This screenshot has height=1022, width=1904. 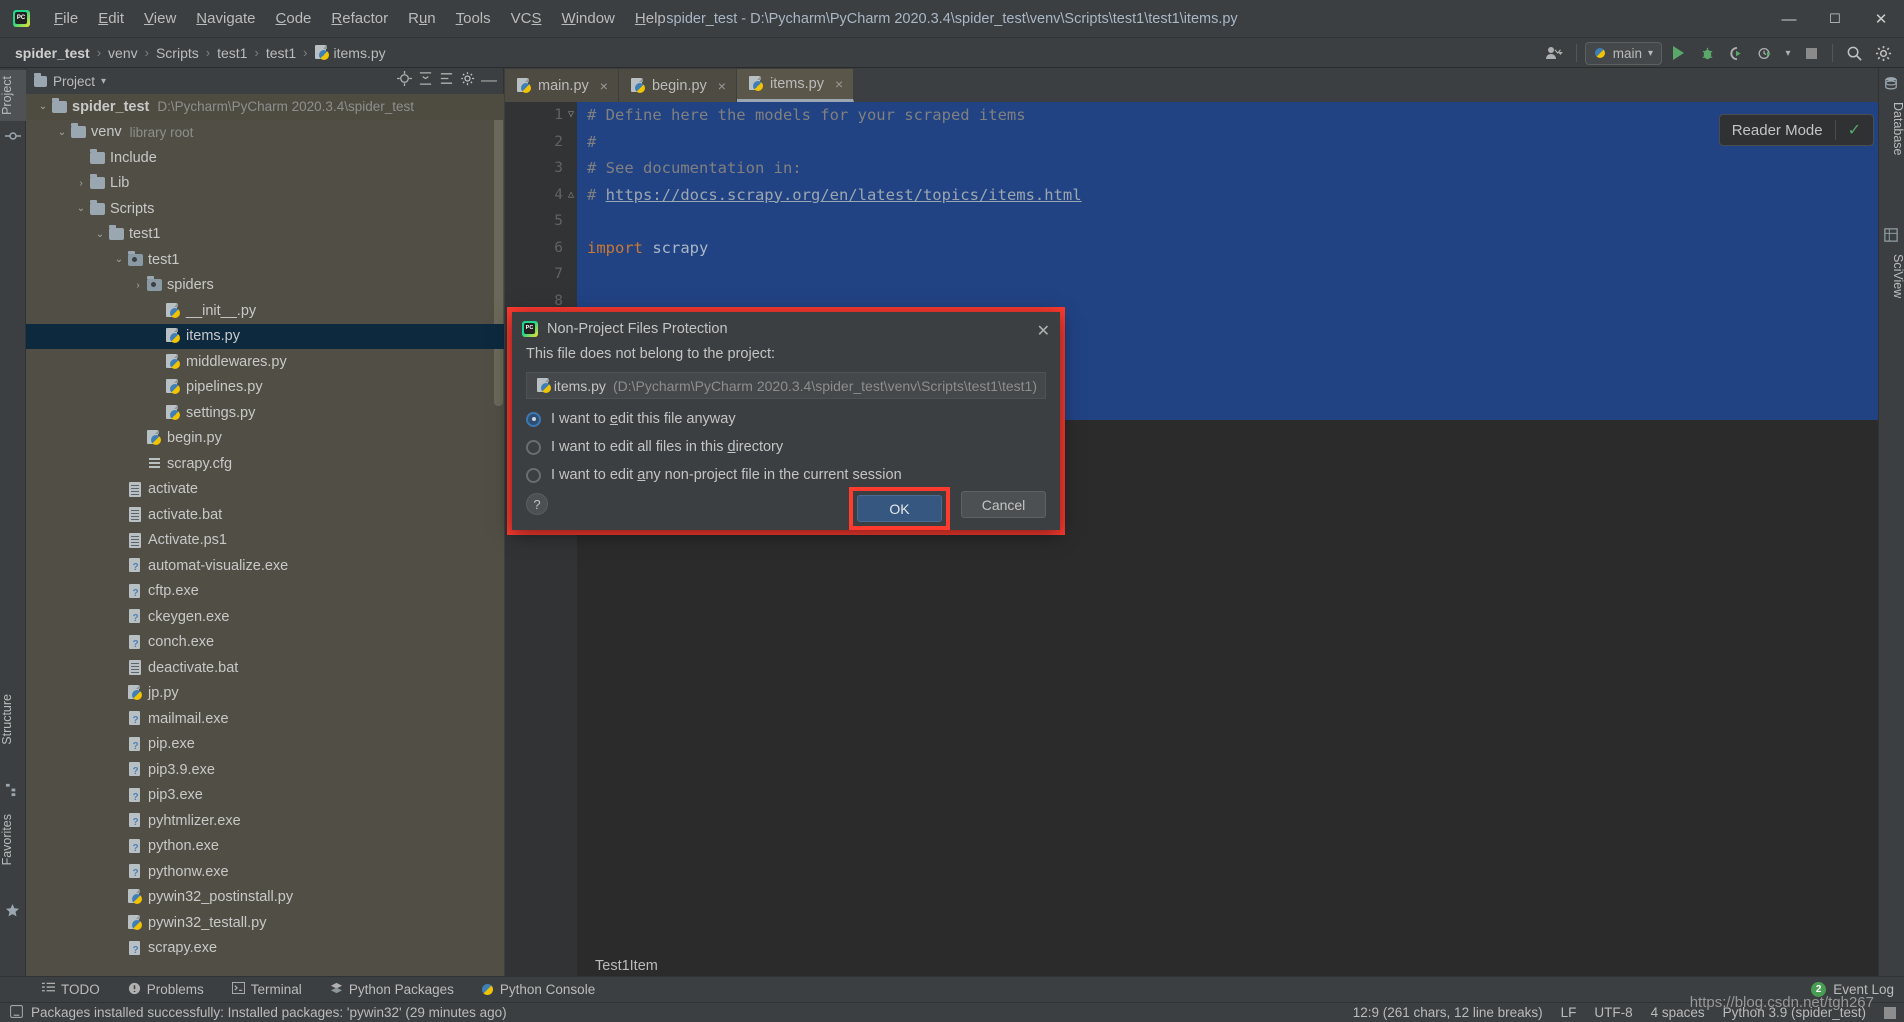 What do you see at coordinates (265, 311) in the screenshot?
I see `tree-item--init-py: __init__.py` at bounding box center [265, 311].